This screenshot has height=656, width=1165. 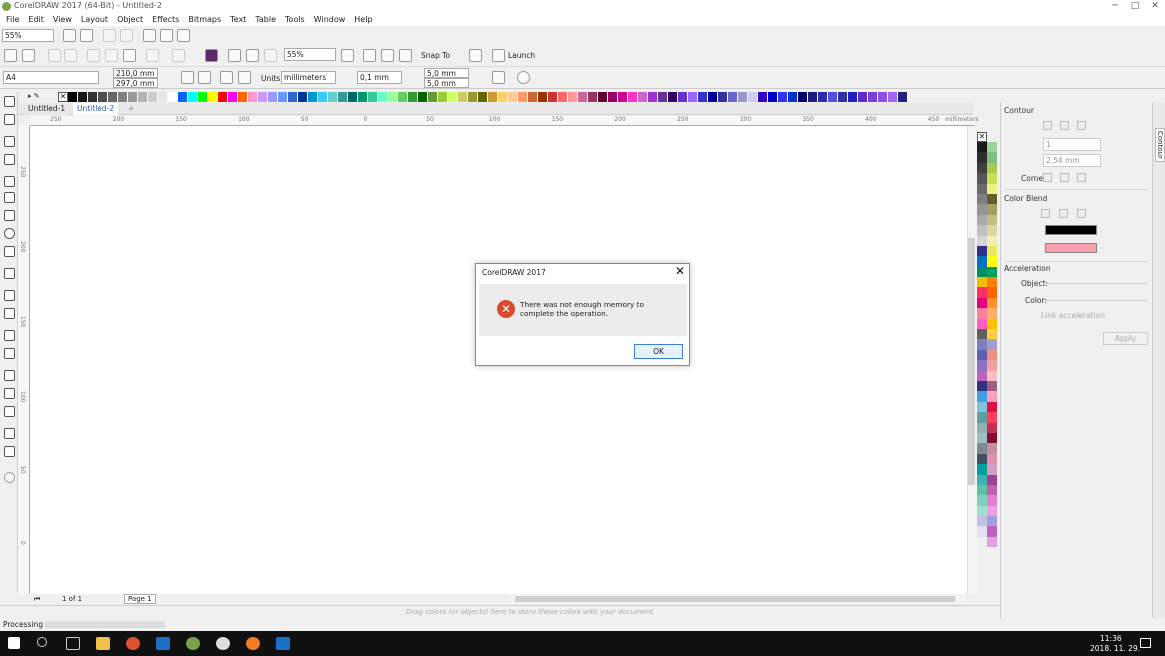 I want to click on clock-date: 2018. 11. 29., so click(x=1115, y=648).